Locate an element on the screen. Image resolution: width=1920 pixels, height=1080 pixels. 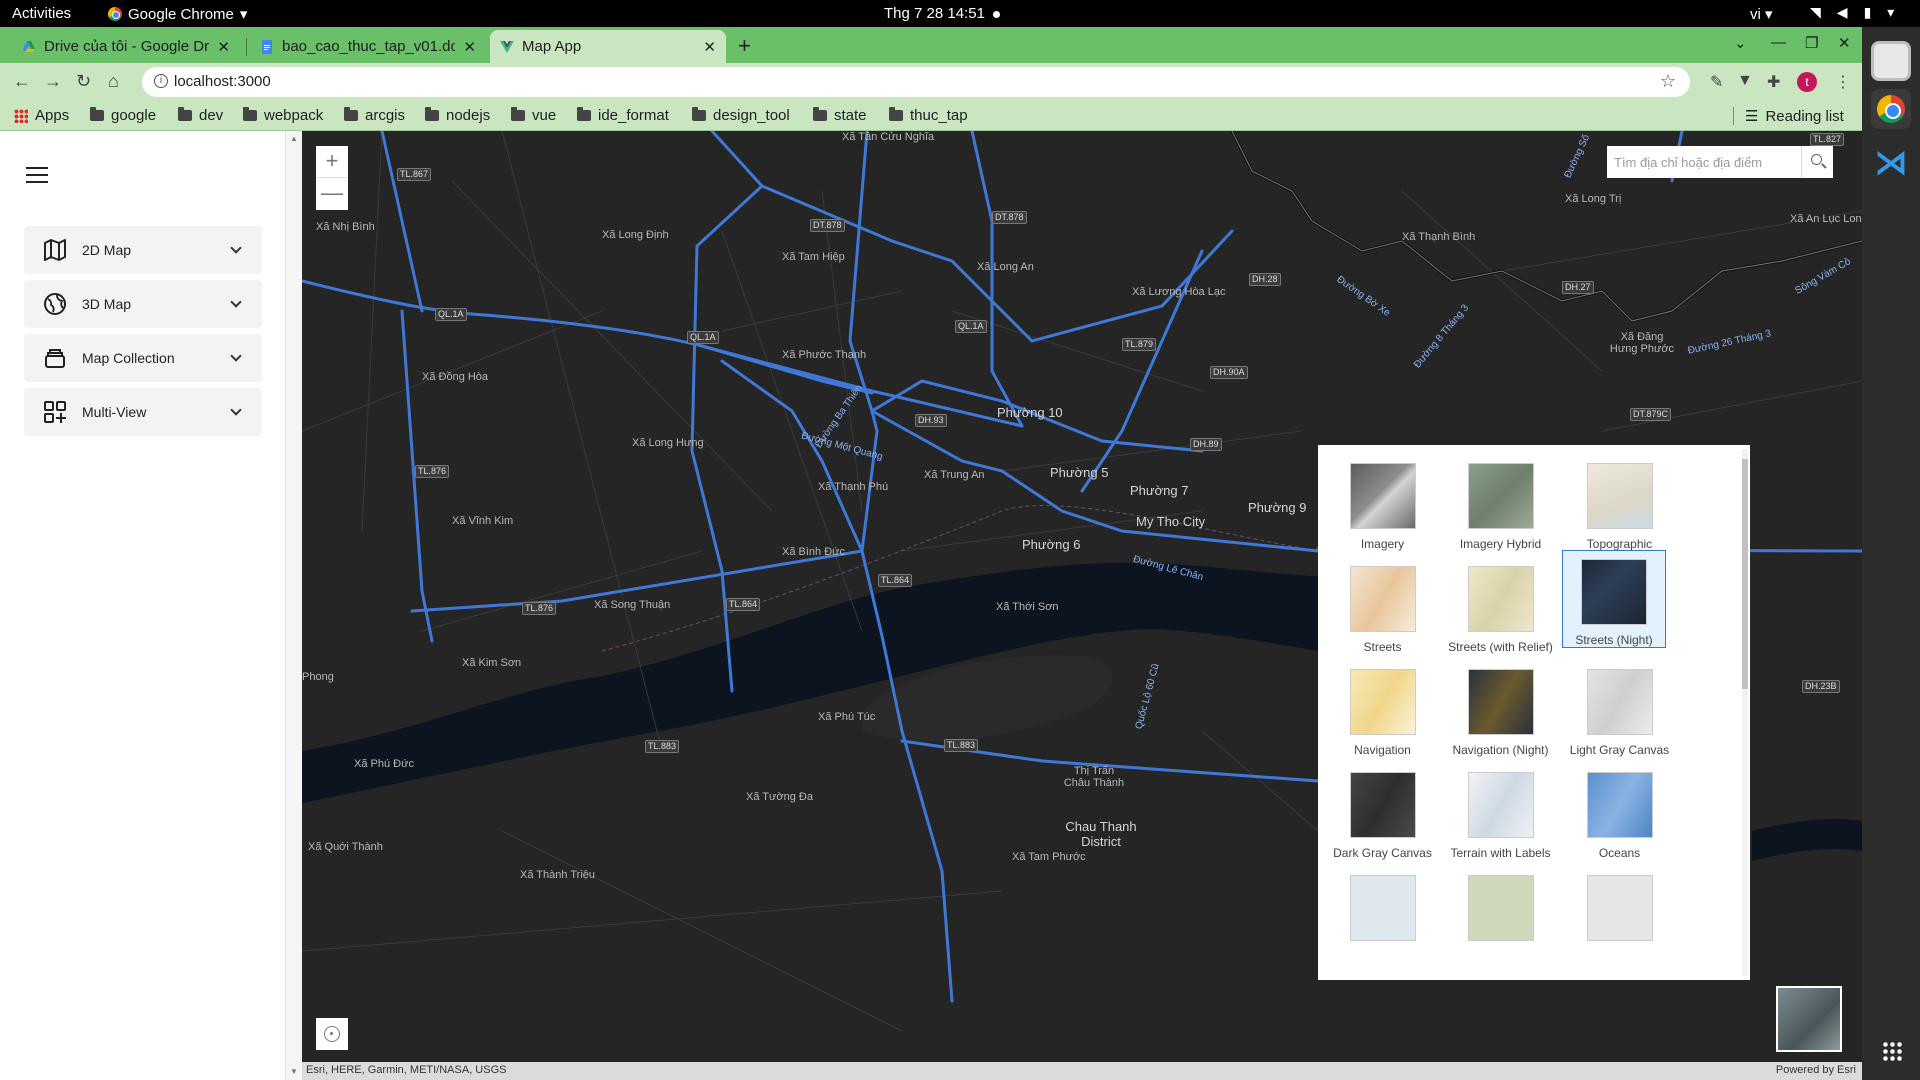
bookmark-folder: state is located at coordinates (840, 115).